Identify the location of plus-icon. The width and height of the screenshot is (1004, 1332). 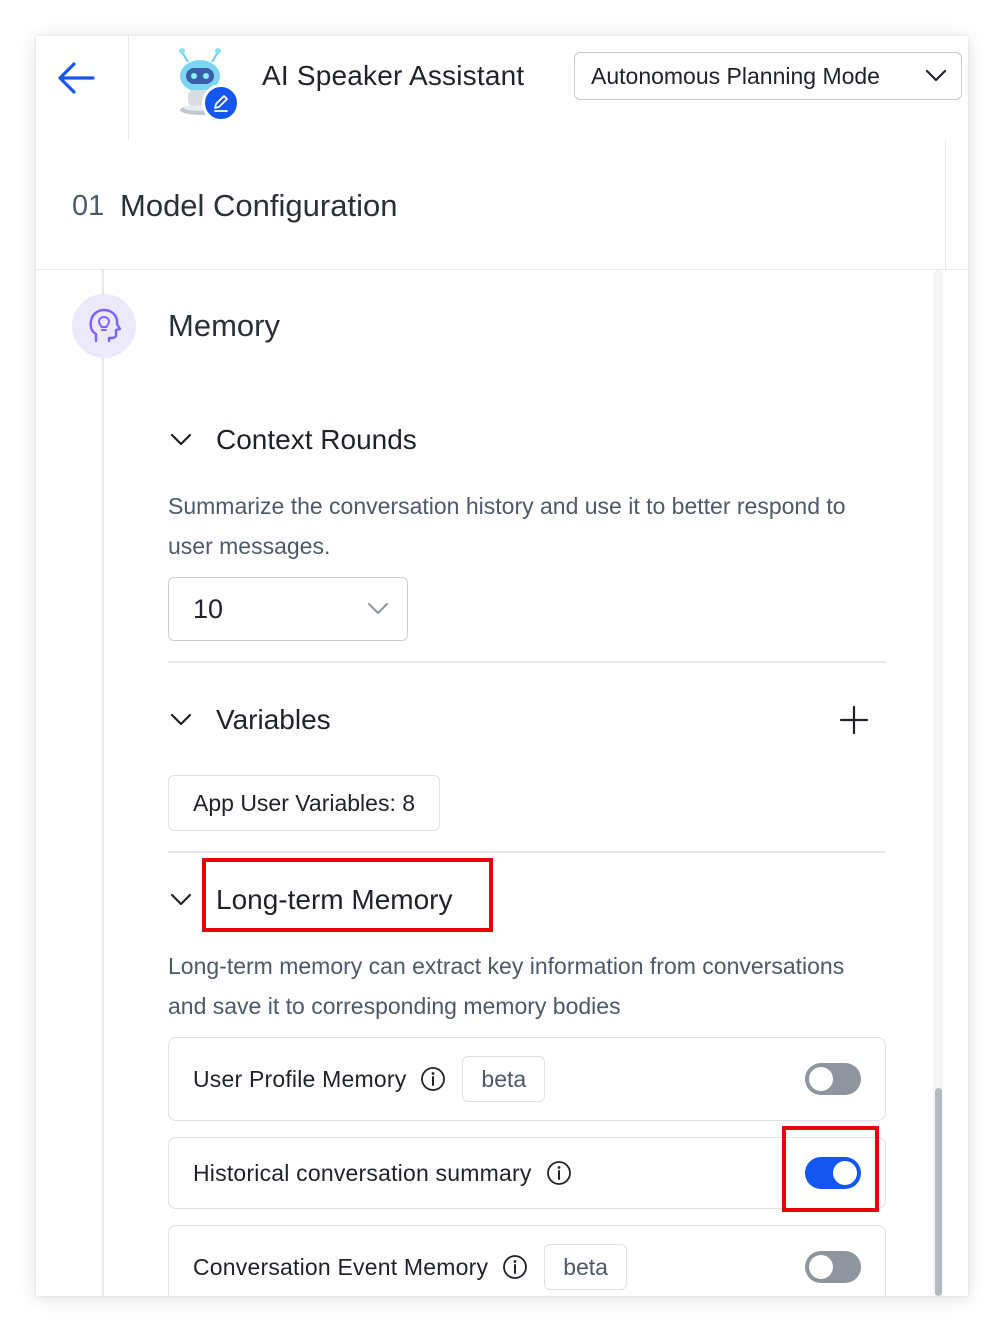
(854, 720).